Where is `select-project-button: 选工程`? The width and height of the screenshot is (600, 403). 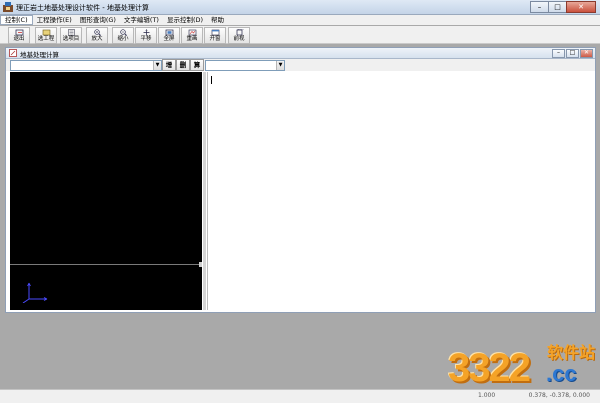 select-project-button: 选工程 is located at coordinates (46, 35).